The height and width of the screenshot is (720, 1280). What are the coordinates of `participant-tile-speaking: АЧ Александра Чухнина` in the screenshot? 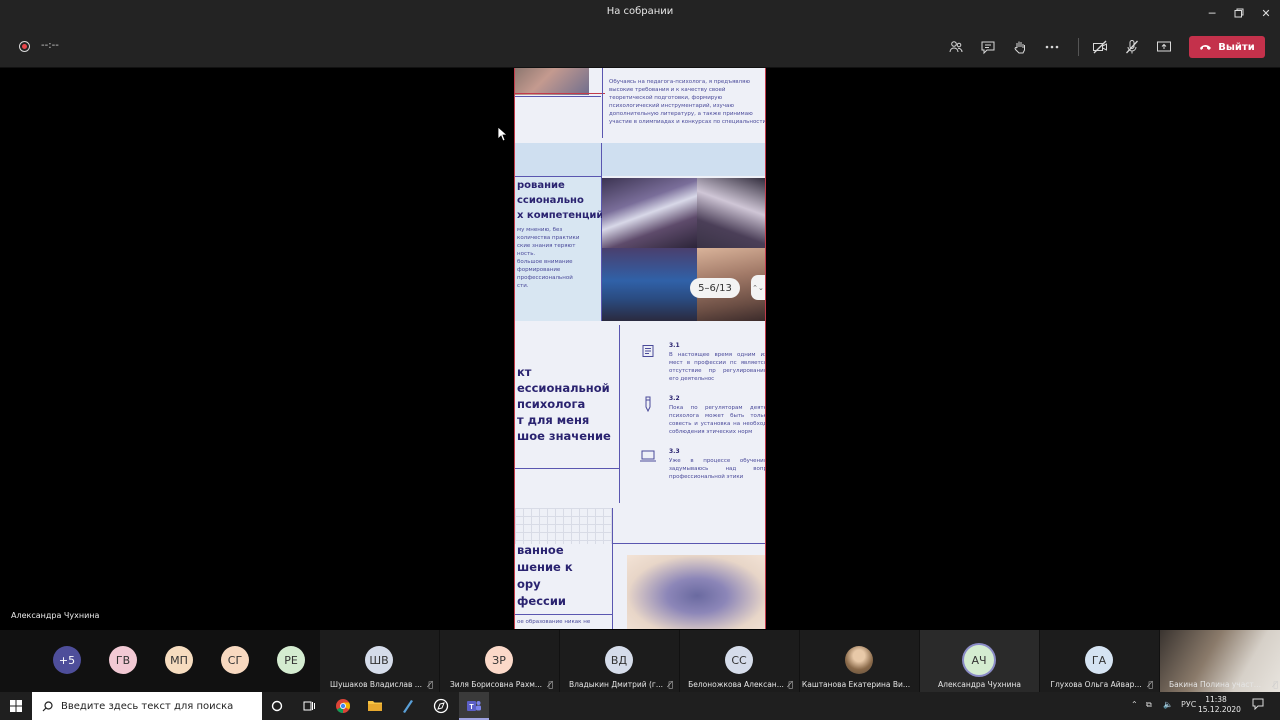 It's located at (979, 661).